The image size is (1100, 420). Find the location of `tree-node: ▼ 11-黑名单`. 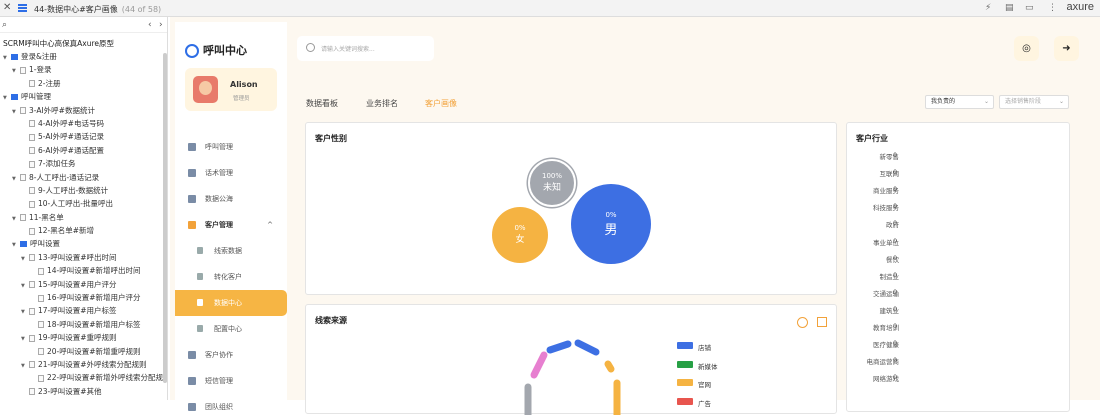

tree-node: ▼ 11-黑名单 is located at coordinates (83, 217).